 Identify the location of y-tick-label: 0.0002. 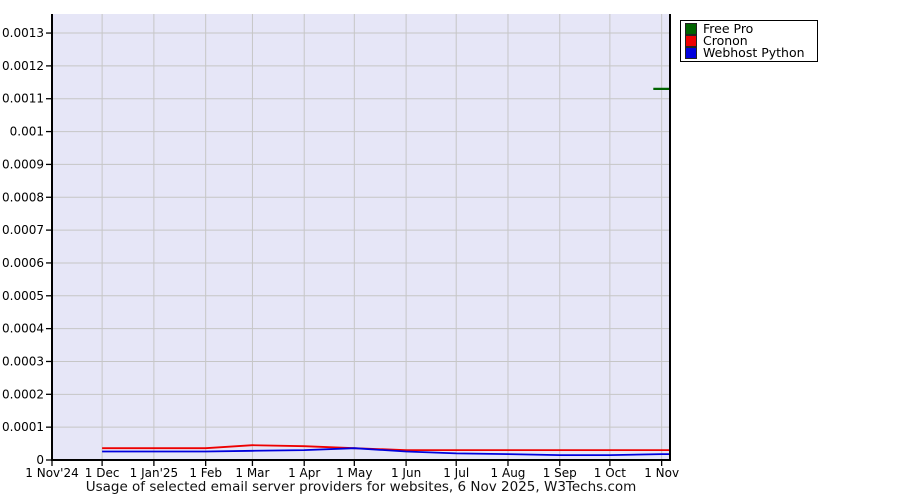
(23, 394).